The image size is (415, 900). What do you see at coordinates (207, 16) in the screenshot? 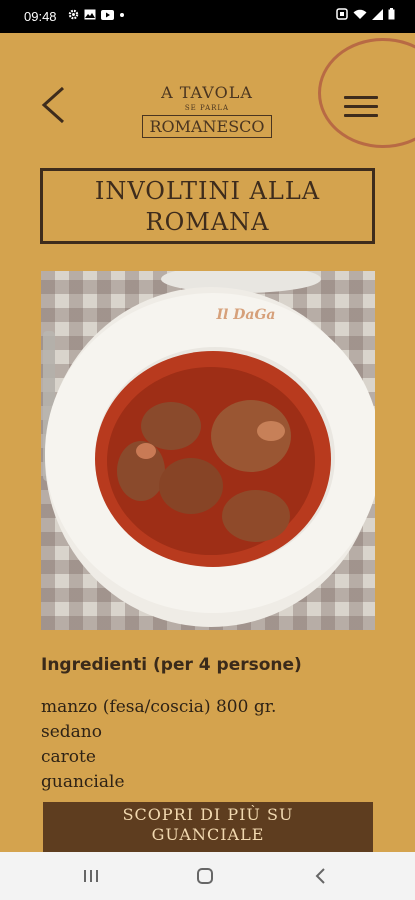
I see `status-bar: 09:48` at bounding box center [207, 16].